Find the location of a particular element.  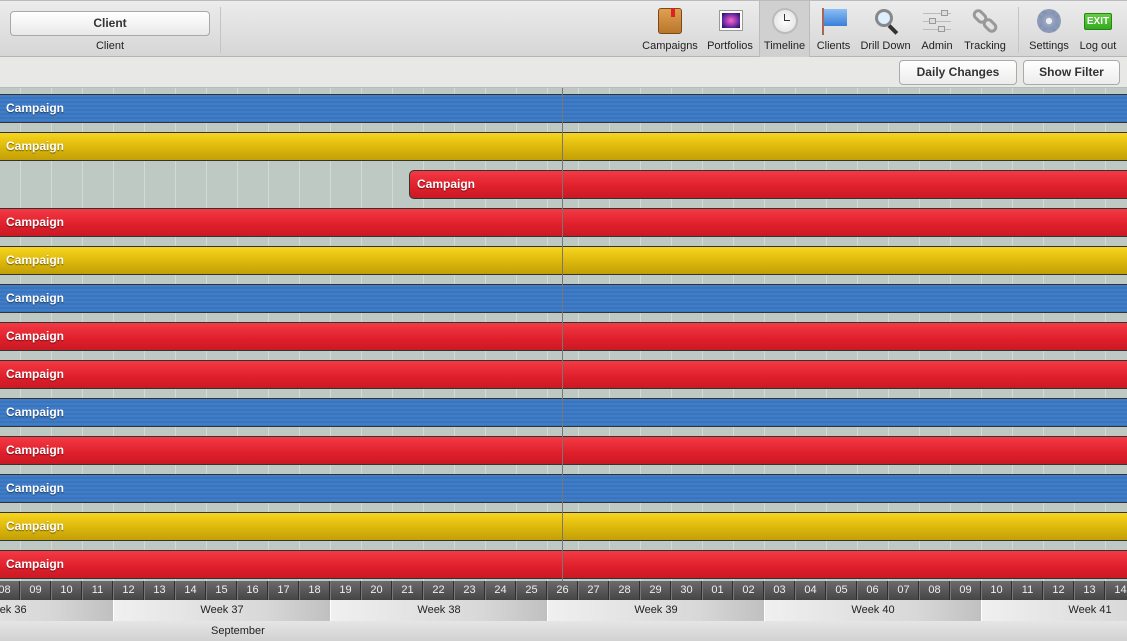

toolbar-button-admin: Admin is located at coordinates (937, 29).